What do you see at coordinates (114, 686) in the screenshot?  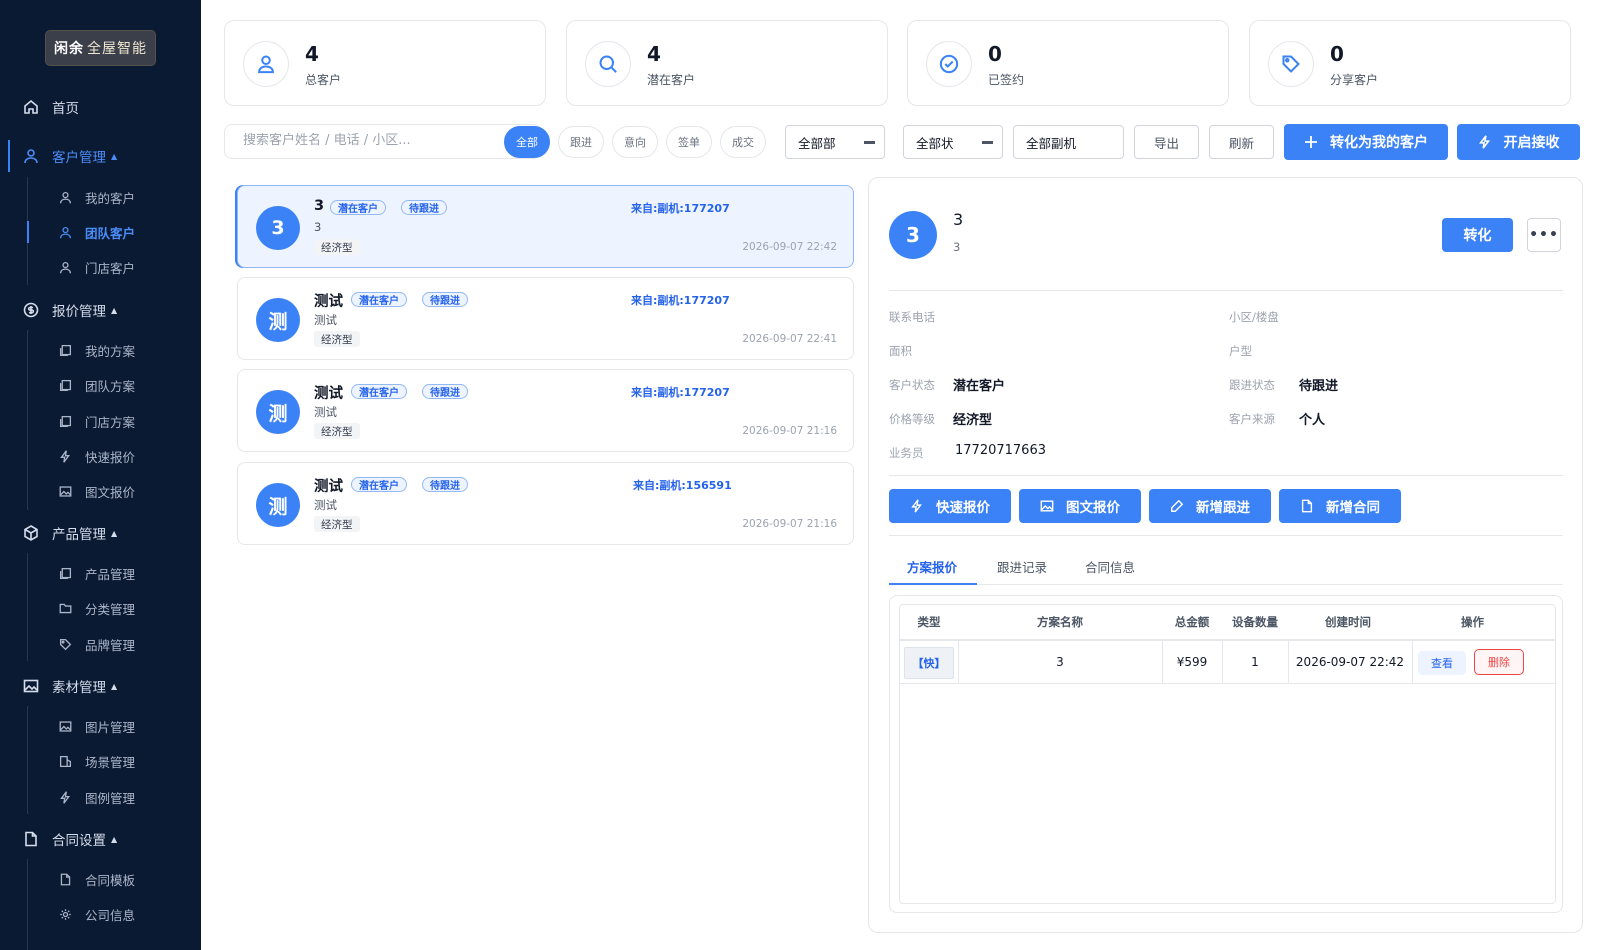 I see `caret-up-icon: ▲` at bounding box center [114, 686].